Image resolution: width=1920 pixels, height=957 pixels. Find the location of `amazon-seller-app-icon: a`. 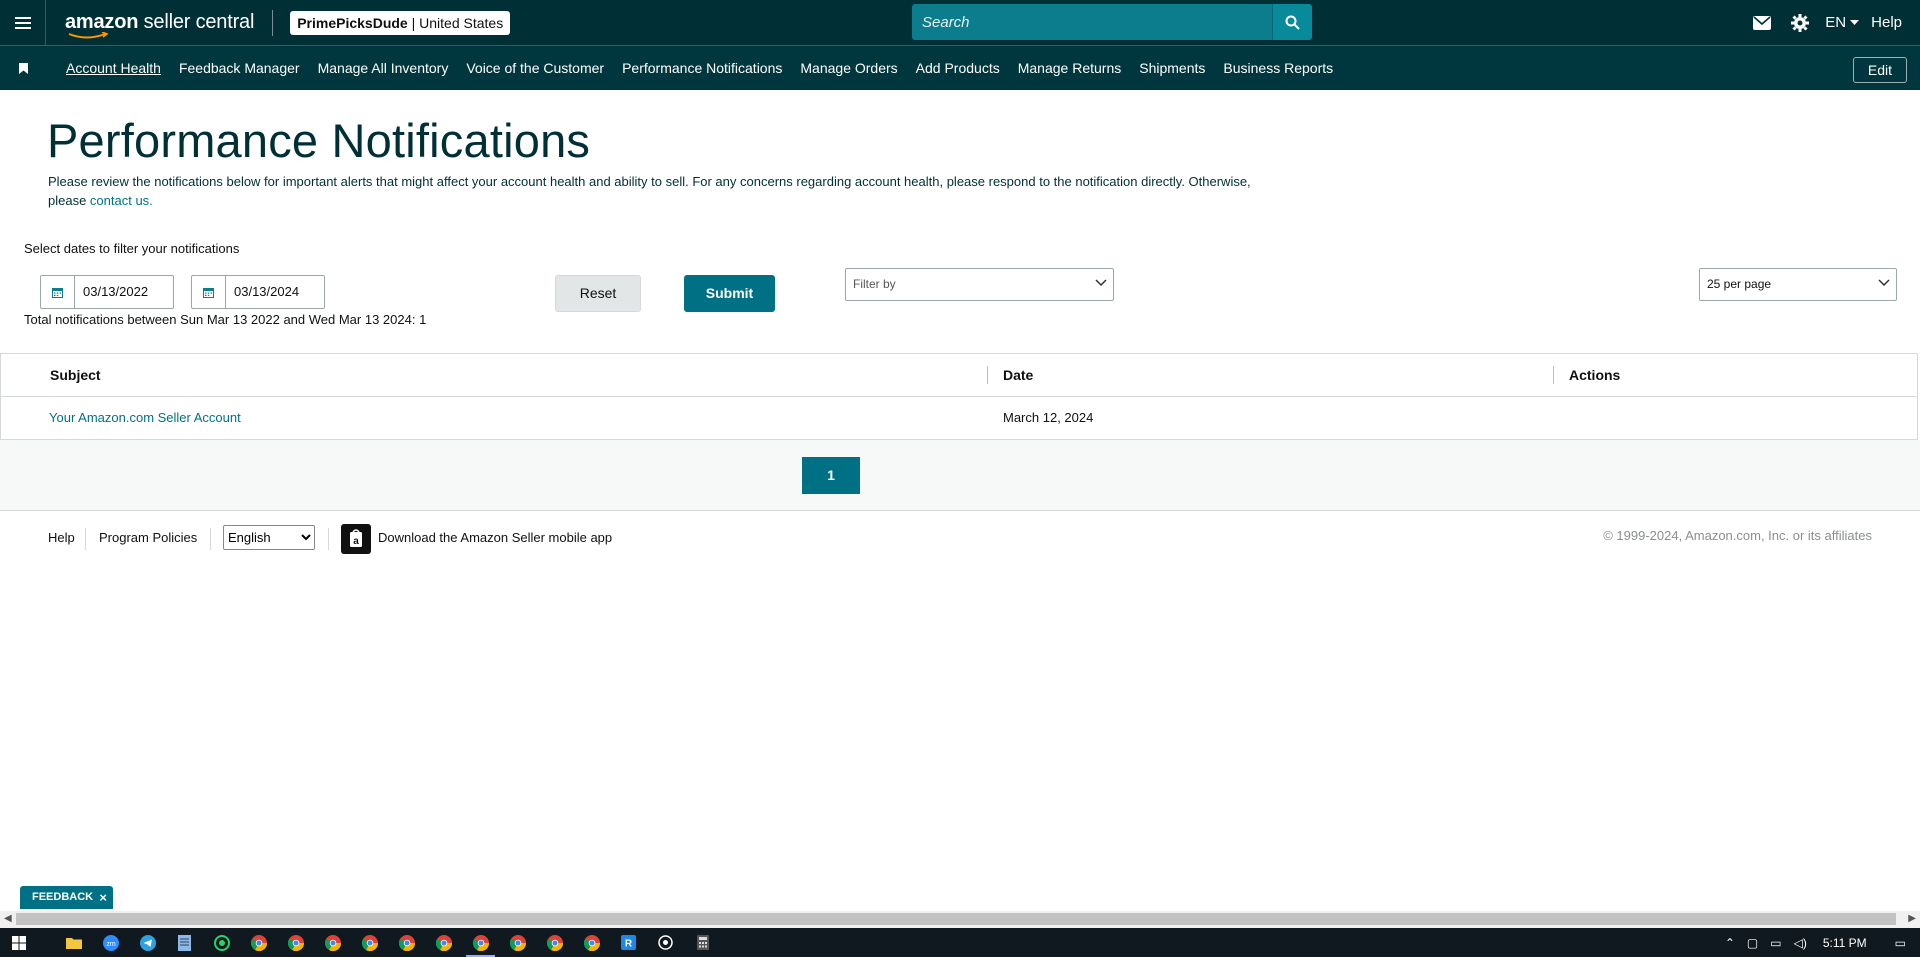

amazon-seller-app-icon: a is located at coordinates (356, 539).